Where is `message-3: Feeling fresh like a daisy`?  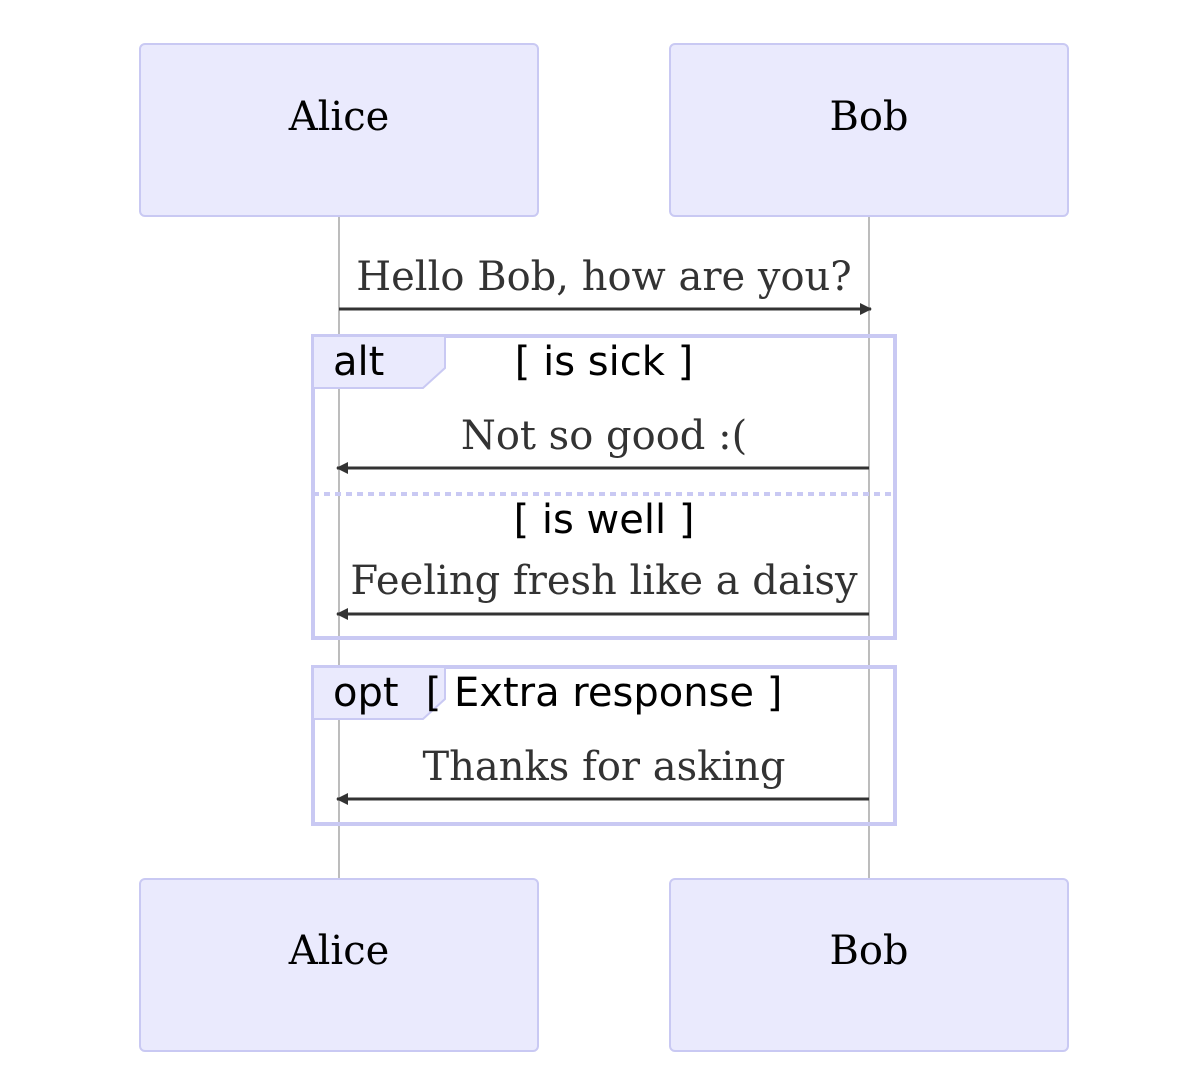 message-3: Feeling fresh like a daisy is located at coordinates (602, 589).